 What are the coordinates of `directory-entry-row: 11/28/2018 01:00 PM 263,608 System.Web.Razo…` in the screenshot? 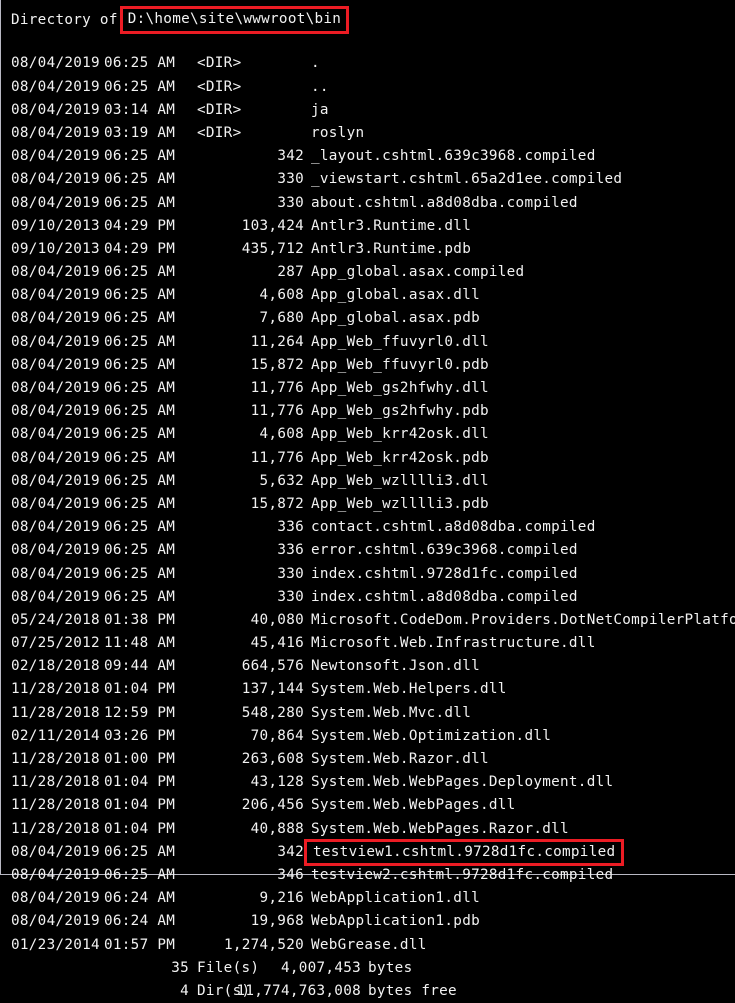 It's located at (368, 759).